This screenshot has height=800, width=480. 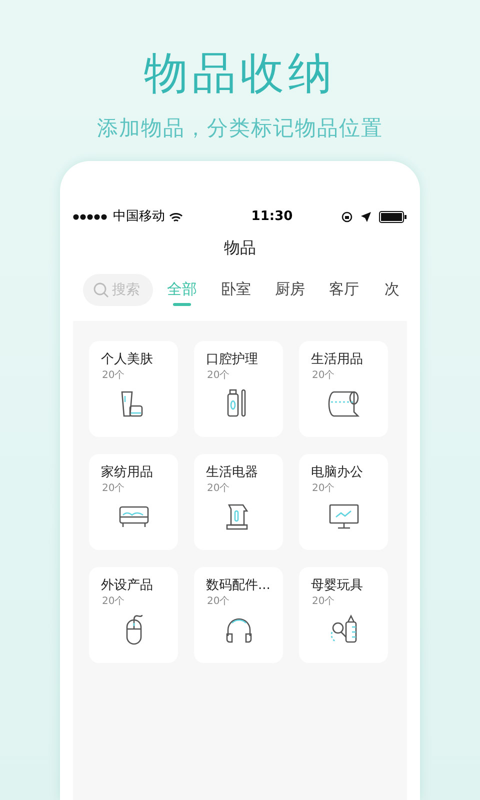 What do you see at coordinates (127, 473) in the screenshot?
I see `category-name: 家纺用品` at bounding box center [127, 473].